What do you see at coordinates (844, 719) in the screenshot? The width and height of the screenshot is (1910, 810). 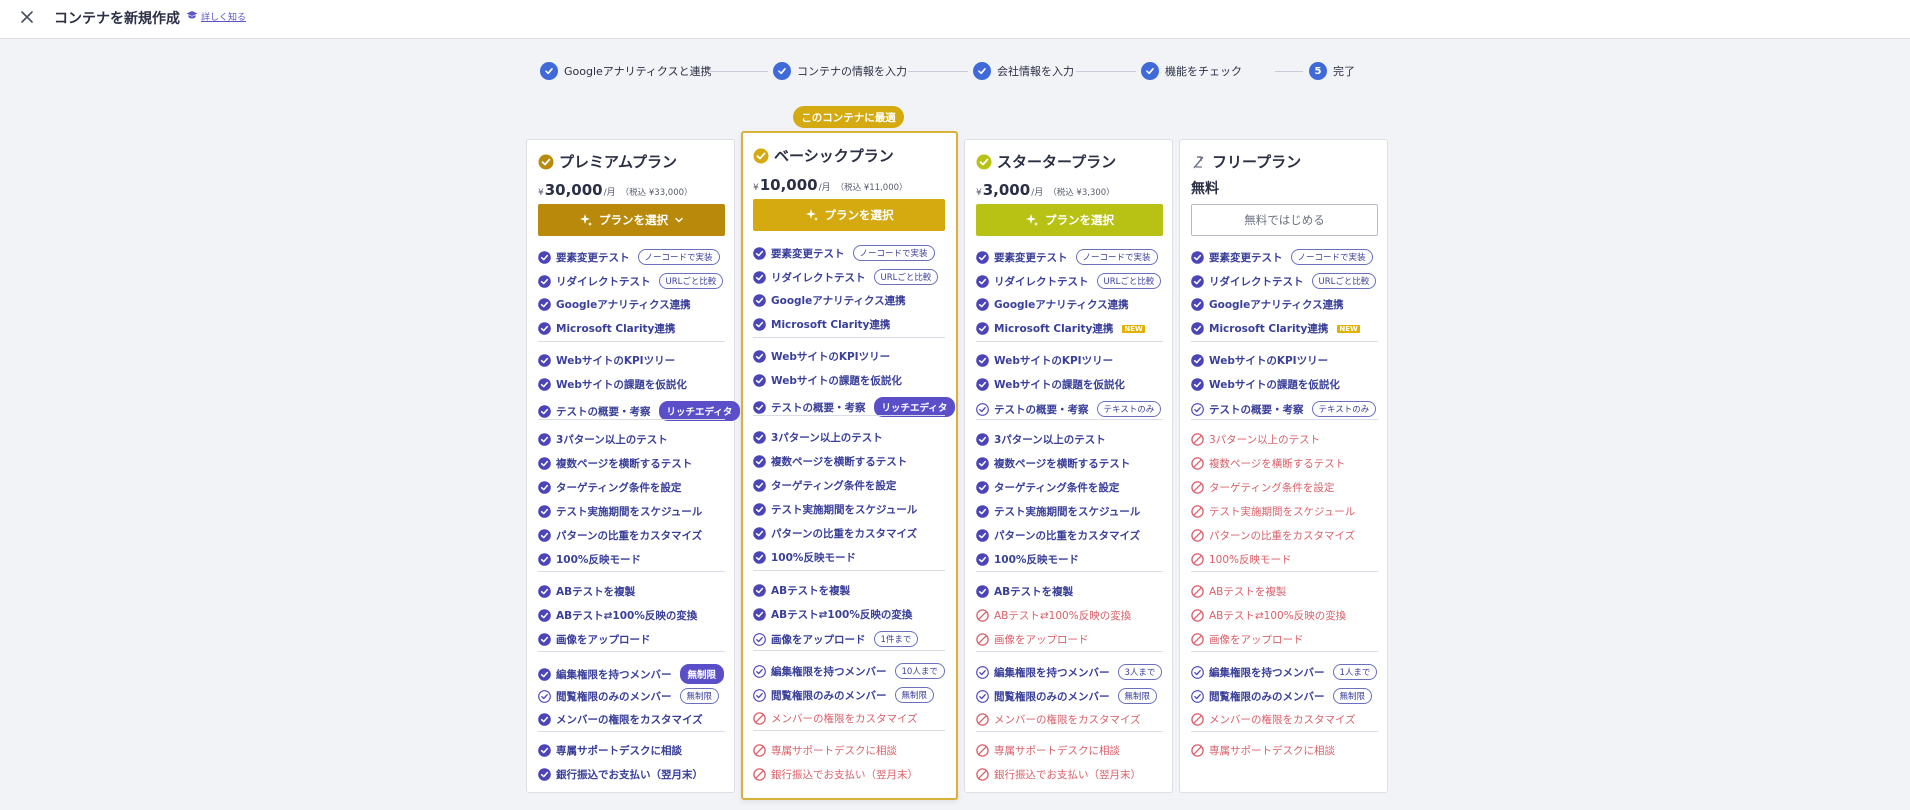 I see `feature-label: メンバーの権限をカスタマイズ` at bounding box center [844, 719].